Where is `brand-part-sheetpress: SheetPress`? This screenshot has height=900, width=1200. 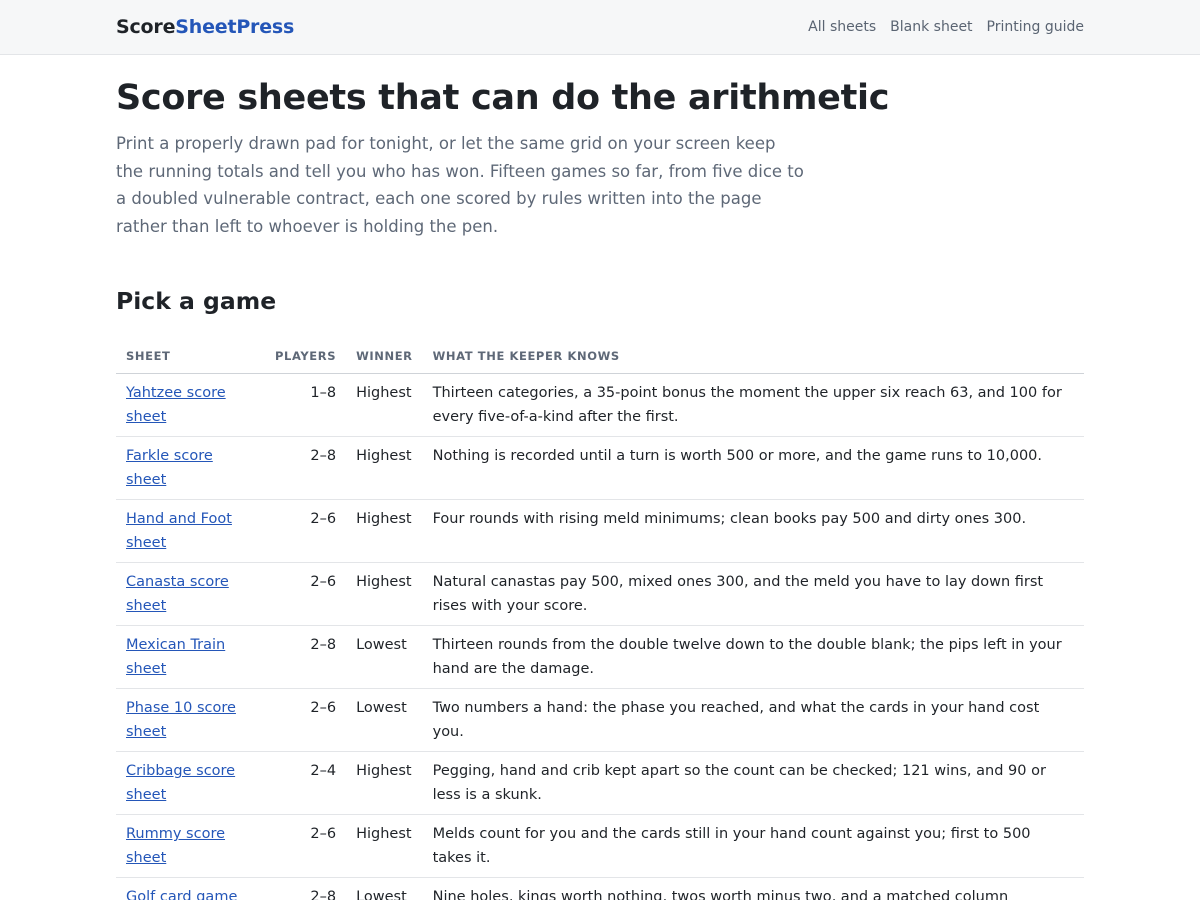
brand-part-sheetpress: SheetPress is located at coordinates (235, 27).